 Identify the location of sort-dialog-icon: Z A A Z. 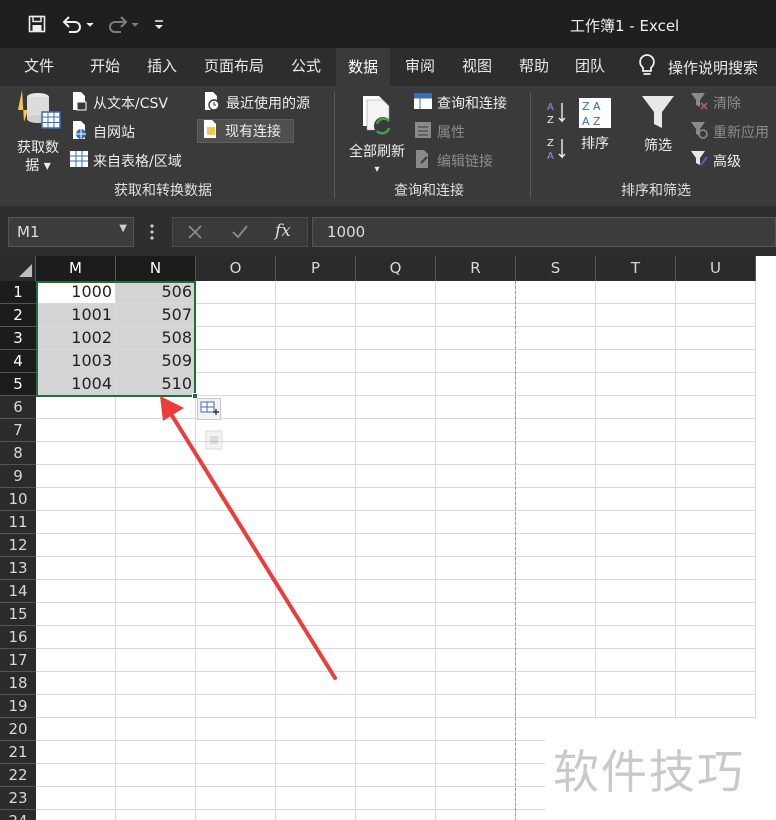
(595, 115).